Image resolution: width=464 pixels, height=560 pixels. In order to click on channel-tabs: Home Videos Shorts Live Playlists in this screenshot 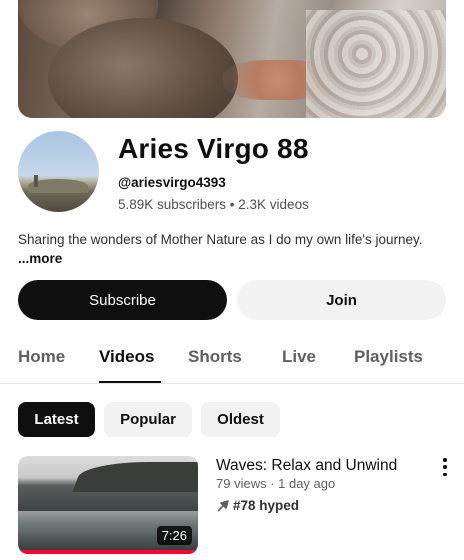, I will do `click(232, 357)`.